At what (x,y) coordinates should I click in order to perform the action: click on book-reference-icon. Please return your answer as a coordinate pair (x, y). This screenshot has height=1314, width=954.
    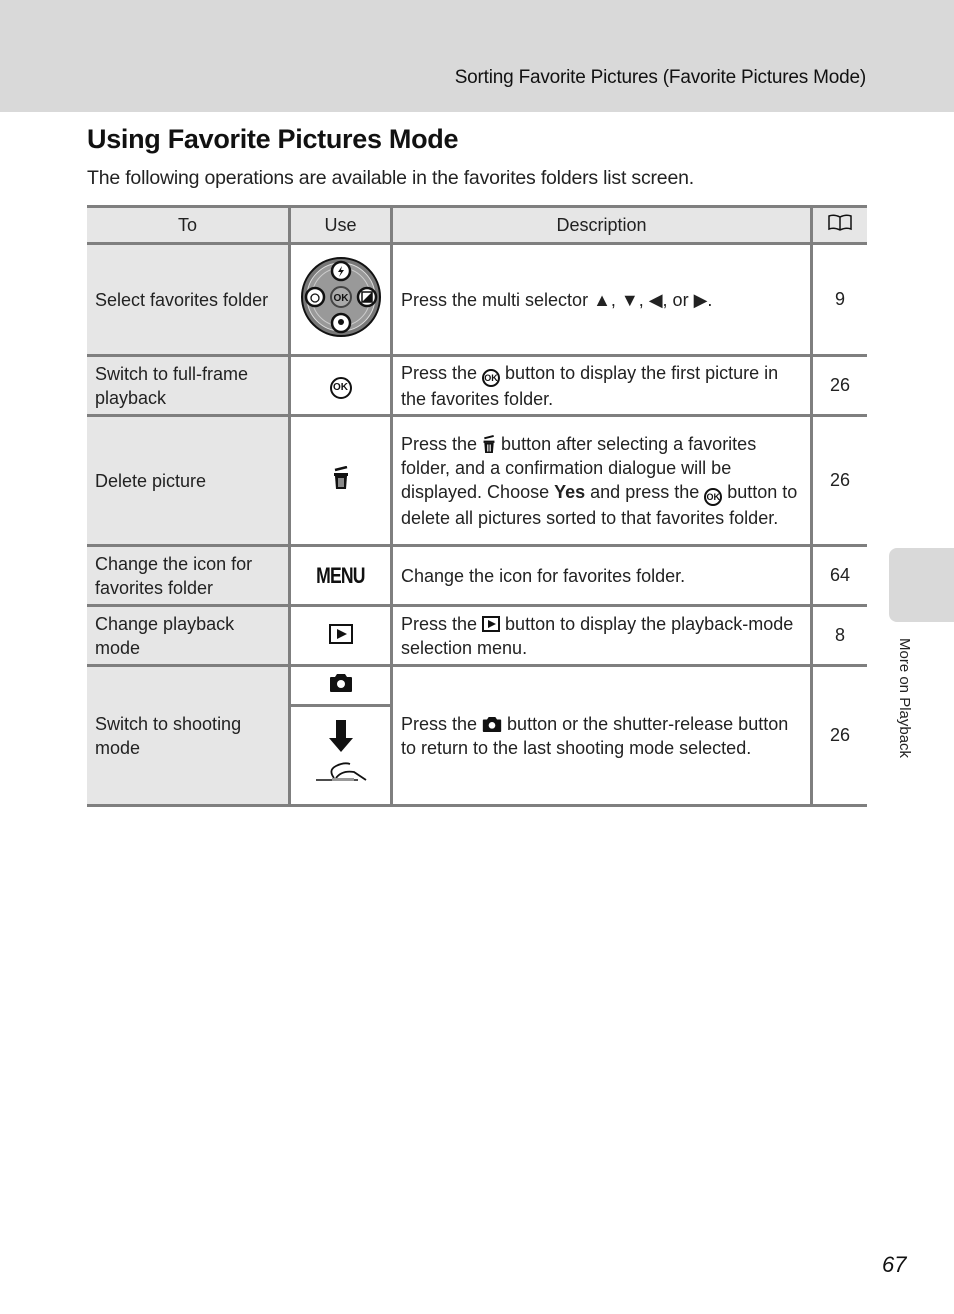
    Looking at the image, I should click on (840, 222).